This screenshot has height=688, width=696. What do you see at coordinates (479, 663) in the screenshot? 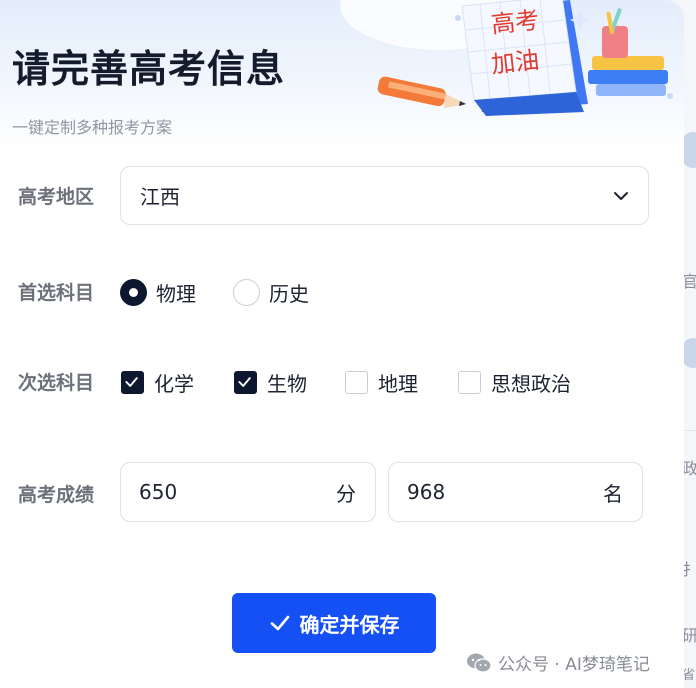
I see `wechat-icon` at bounding box center [479, 663].